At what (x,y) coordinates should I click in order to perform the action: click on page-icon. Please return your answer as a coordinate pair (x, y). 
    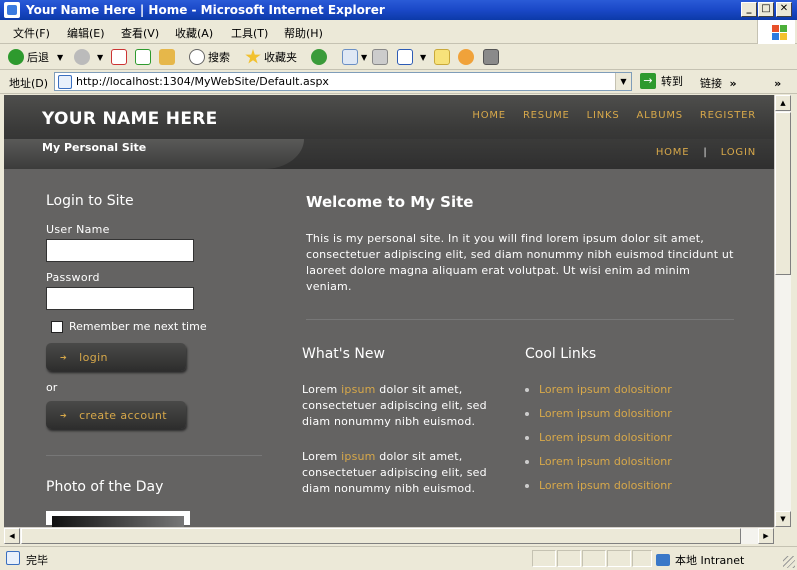
    Looking at the image, I should click on (65, 82).